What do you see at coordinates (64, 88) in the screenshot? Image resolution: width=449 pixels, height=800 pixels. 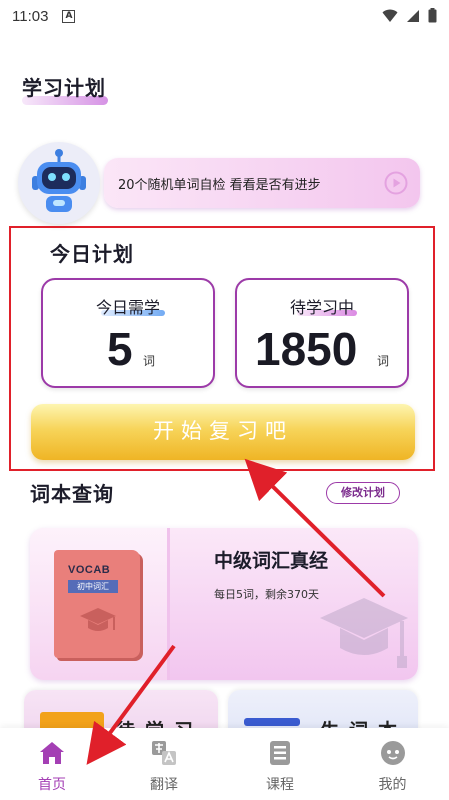 I see `page-title: 学习计划` at bounding box center [64, 88].